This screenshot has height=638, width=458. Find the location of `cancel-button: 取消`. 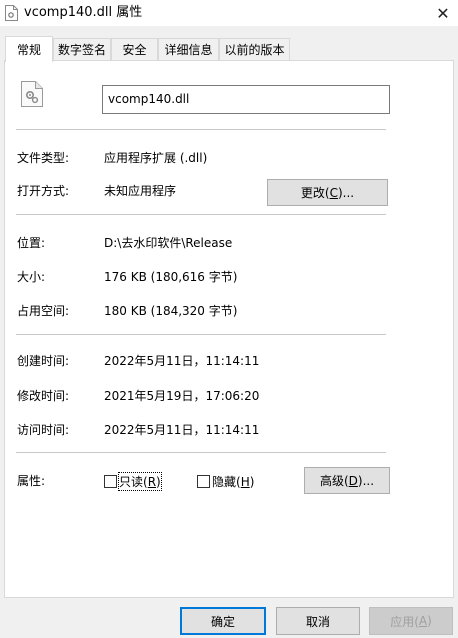

cancel-button: 取消 is located at coordinates (318, 621).